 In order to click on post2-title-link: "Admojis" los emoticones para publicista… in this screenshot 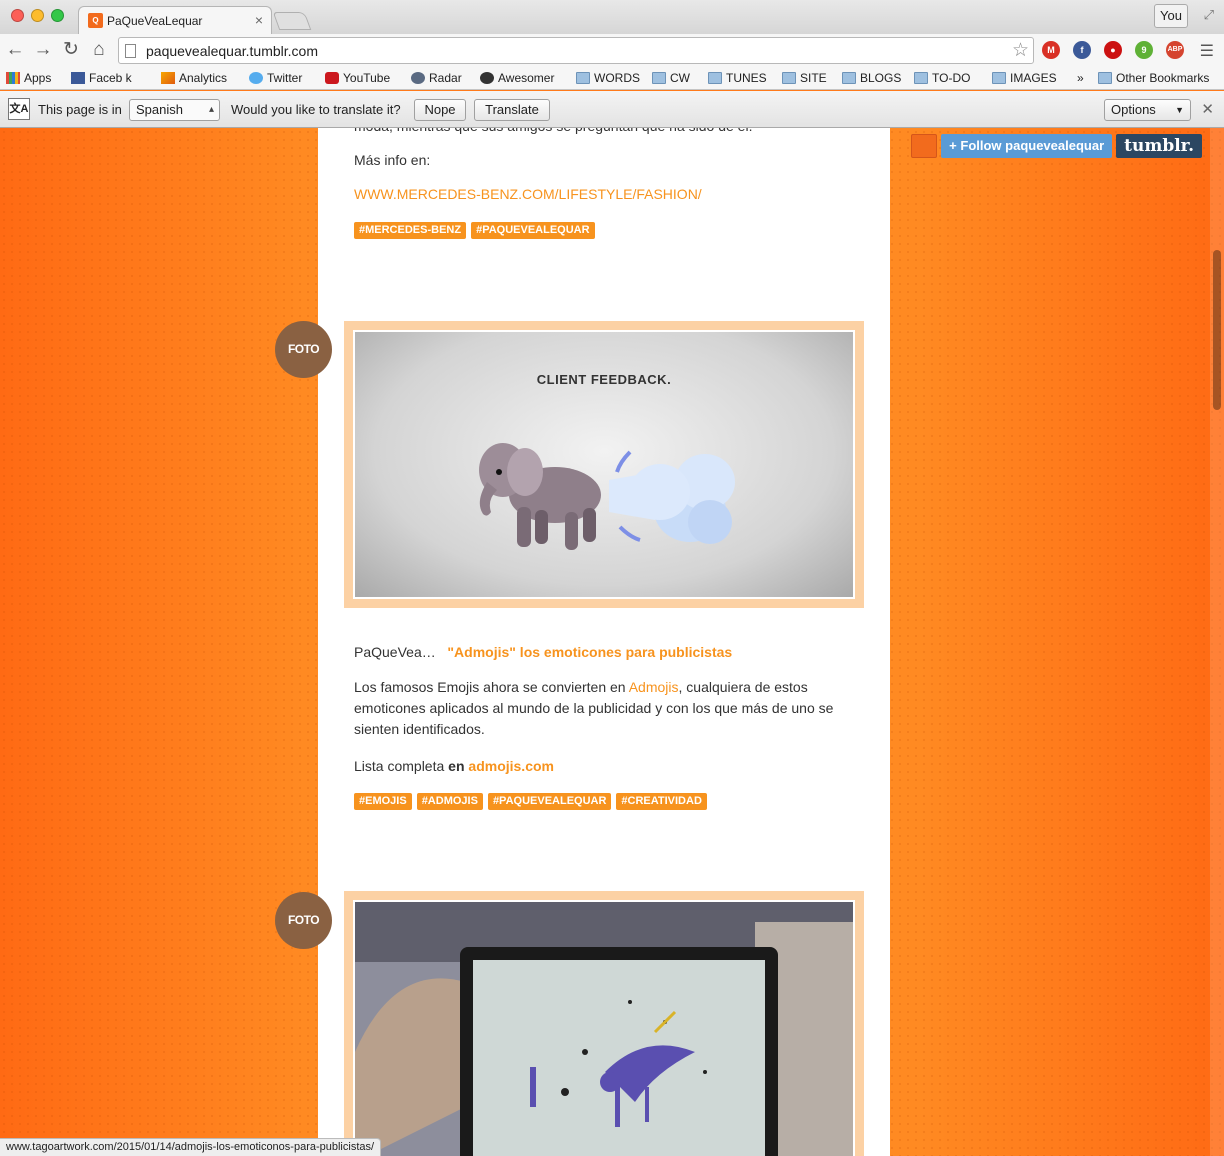, I will do `click(589, 652)`.